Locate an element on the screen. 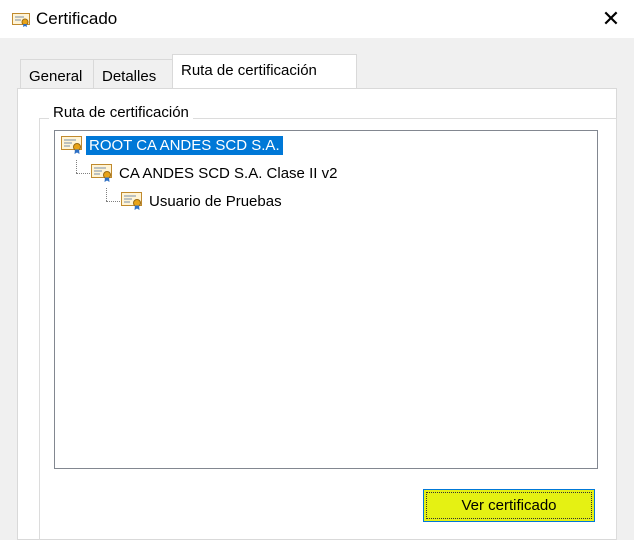 The image size is (634, 540). button-label: Ver certificado is located at coordinates (509, 505).